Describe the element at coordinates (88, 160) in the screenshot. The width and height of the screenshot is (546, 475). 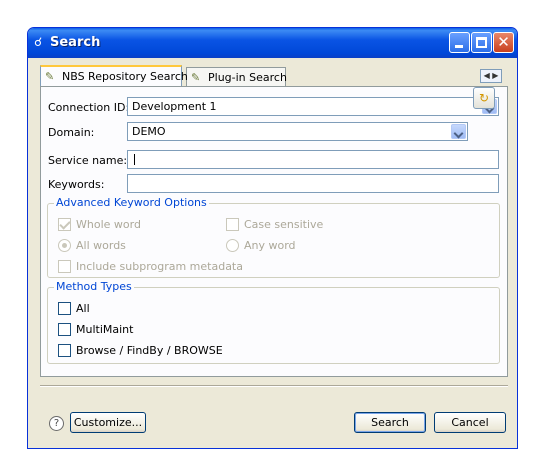
I see `service-name-label: Service name:` at that location.